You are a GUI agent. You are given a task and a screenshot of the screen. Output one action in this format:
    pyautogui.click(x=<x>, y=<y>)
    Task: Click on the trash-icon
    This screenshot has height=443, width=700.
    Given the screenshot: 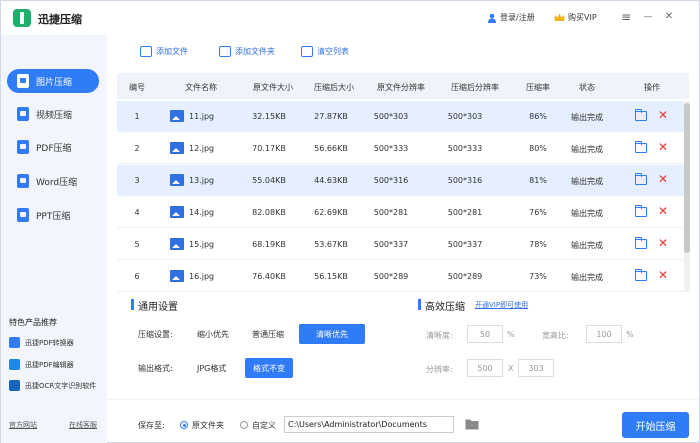 What is the action you would take?
    pyautogui.click(x=307, y=51)
    